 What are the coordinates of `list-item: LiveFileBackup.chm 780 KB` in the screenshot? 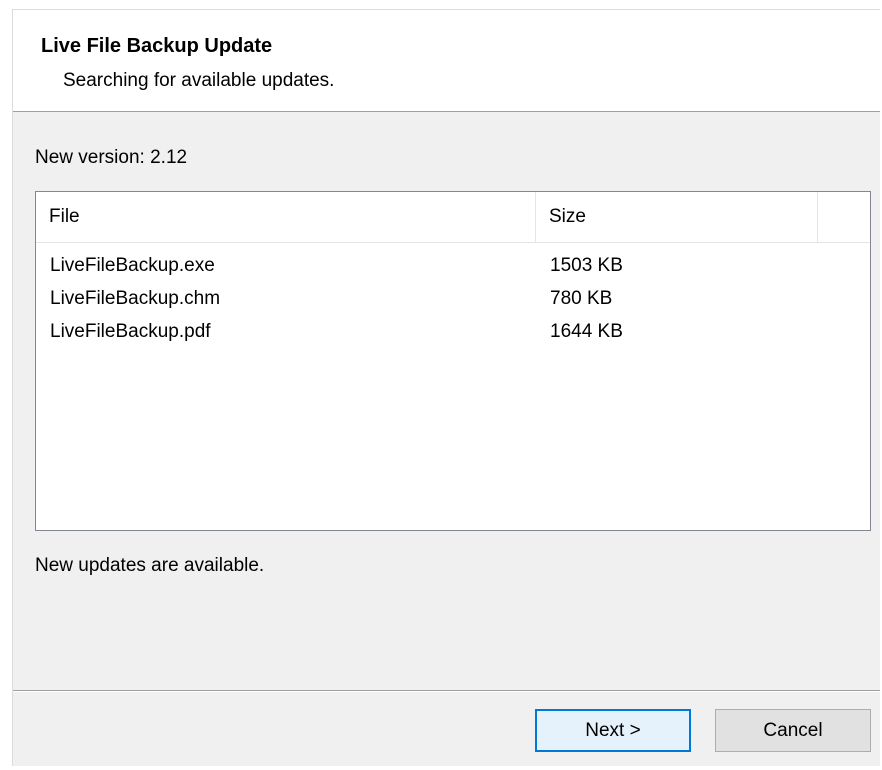 It's located at (453, 298).